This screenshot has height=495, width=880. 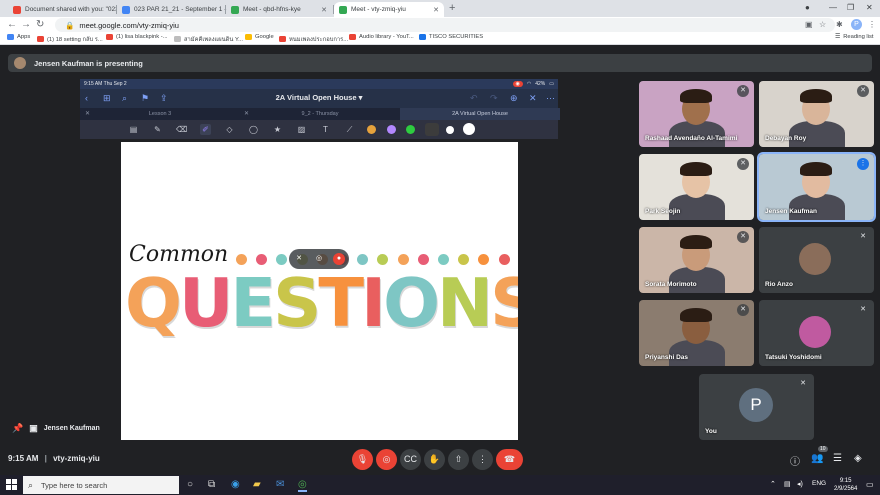 What do you see at coordinates (319, 97) in the screenshot?
I see `document-title: 2A Virtual Open House ▾` at bounding box center [319, 97].